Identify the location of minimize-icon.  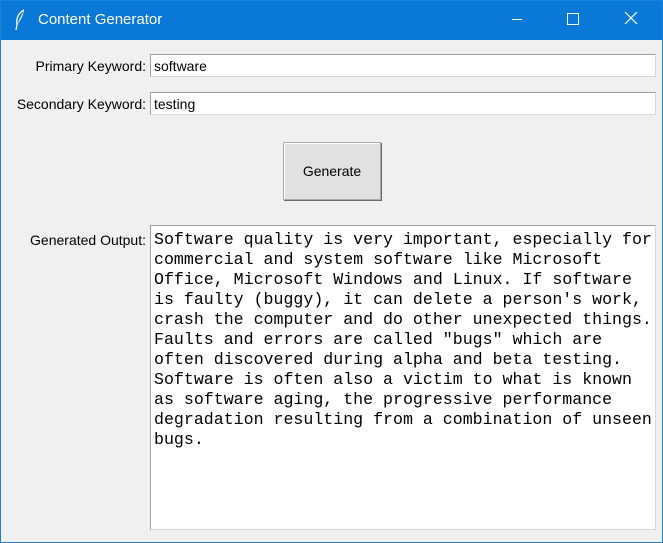
(517, 21).